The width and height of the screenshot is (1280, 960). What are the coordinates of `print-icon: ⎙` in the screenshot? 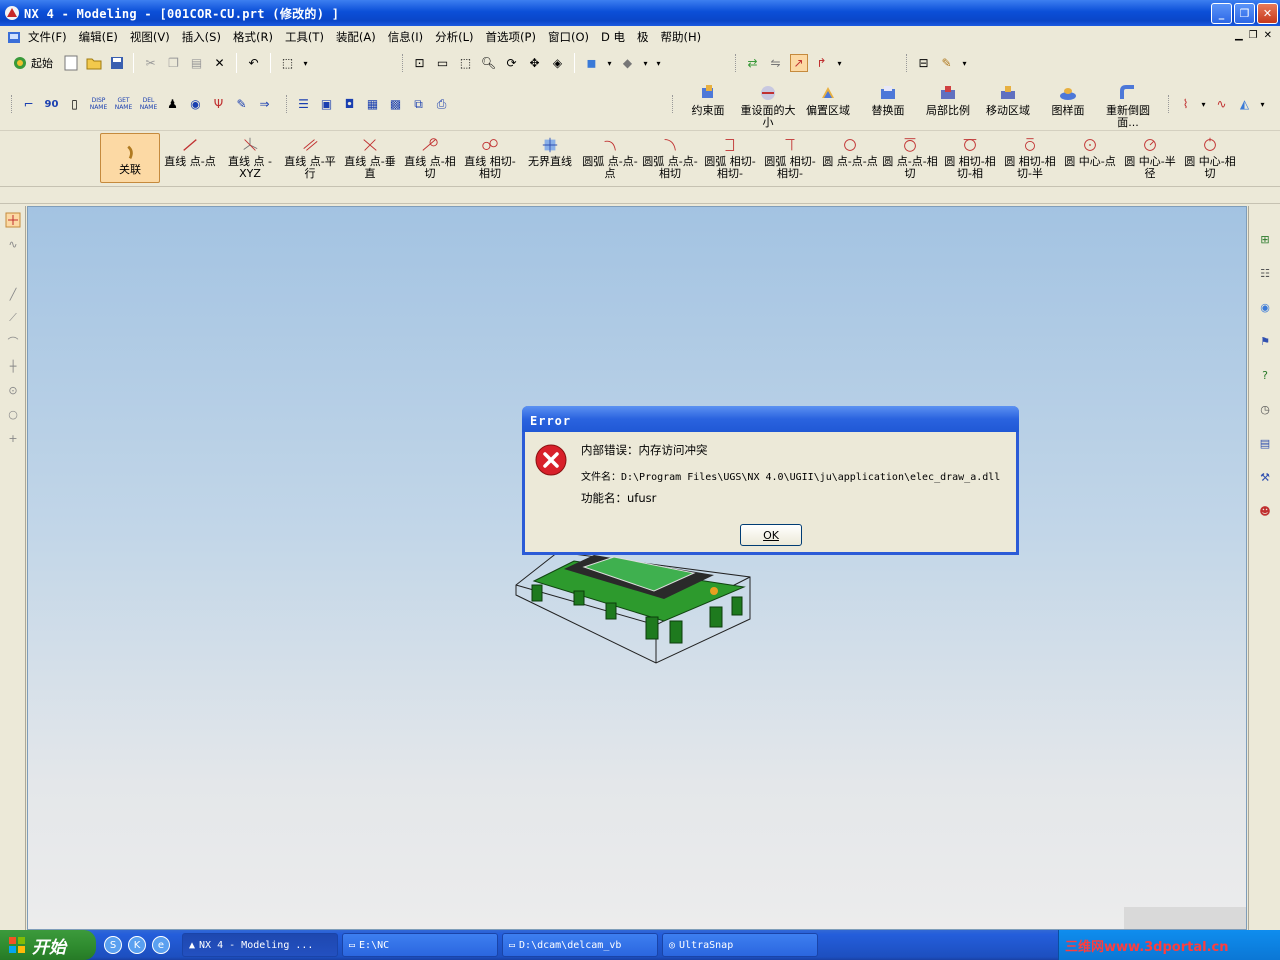 It's located at (442, 104).